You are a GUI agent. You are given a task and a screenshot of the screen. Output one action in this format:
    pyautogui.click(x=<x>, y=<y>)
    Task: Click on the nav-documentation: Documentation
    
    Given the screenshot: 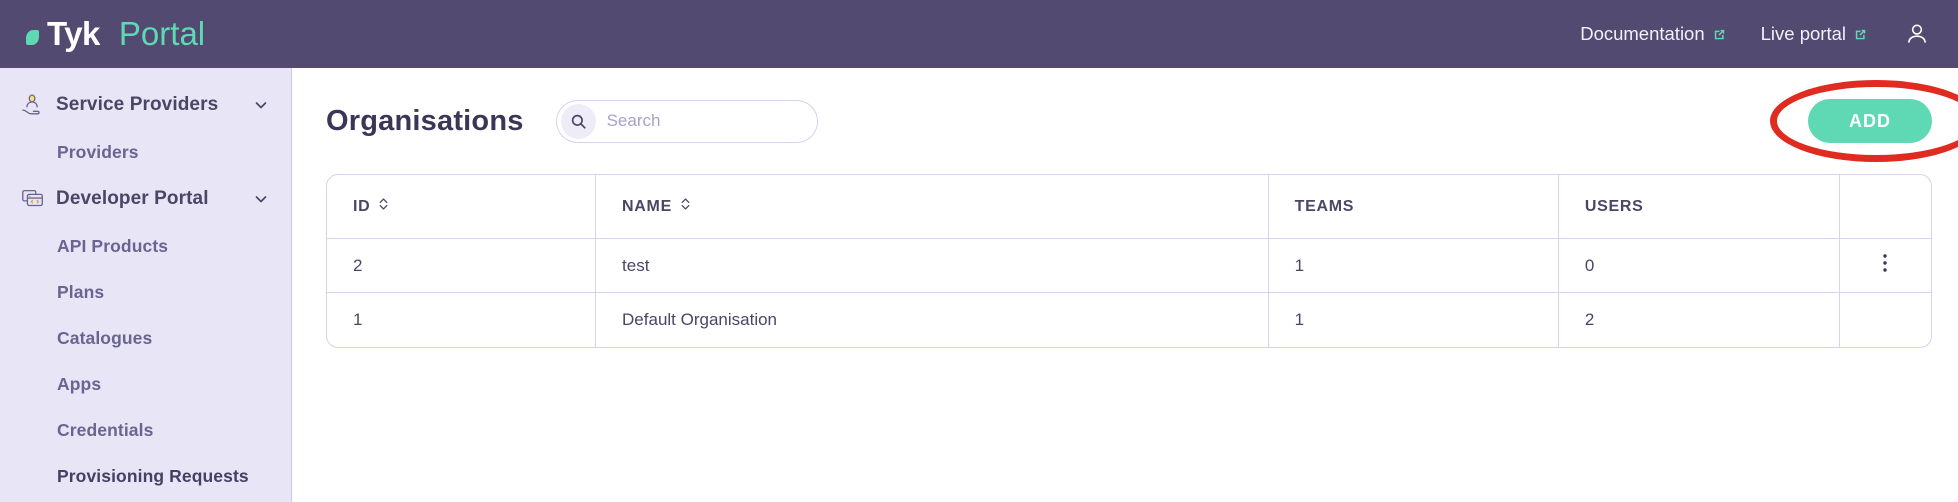 What is the action you would take?
    pyautogui.click(x=1653, y=34)
    